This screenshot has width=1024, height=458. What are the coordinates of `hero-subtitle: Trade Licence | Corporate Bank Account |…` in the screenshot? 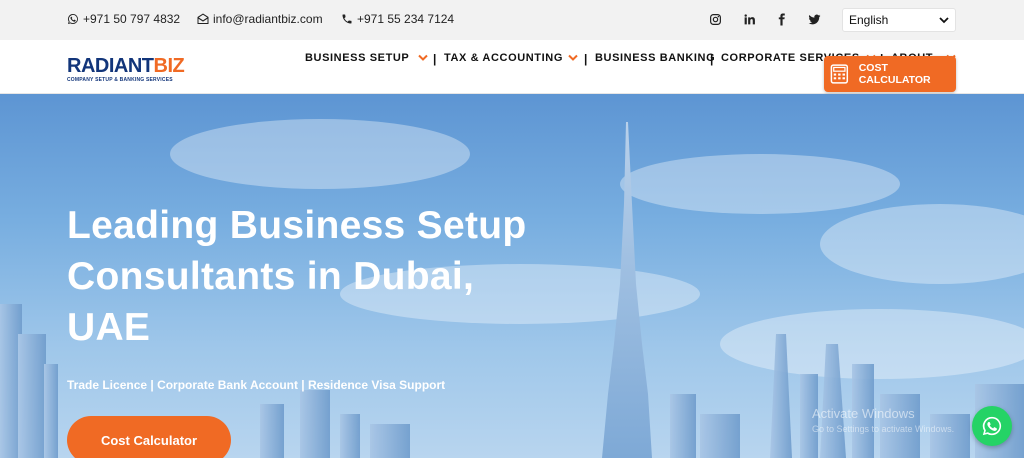 It's located at (256, 385).